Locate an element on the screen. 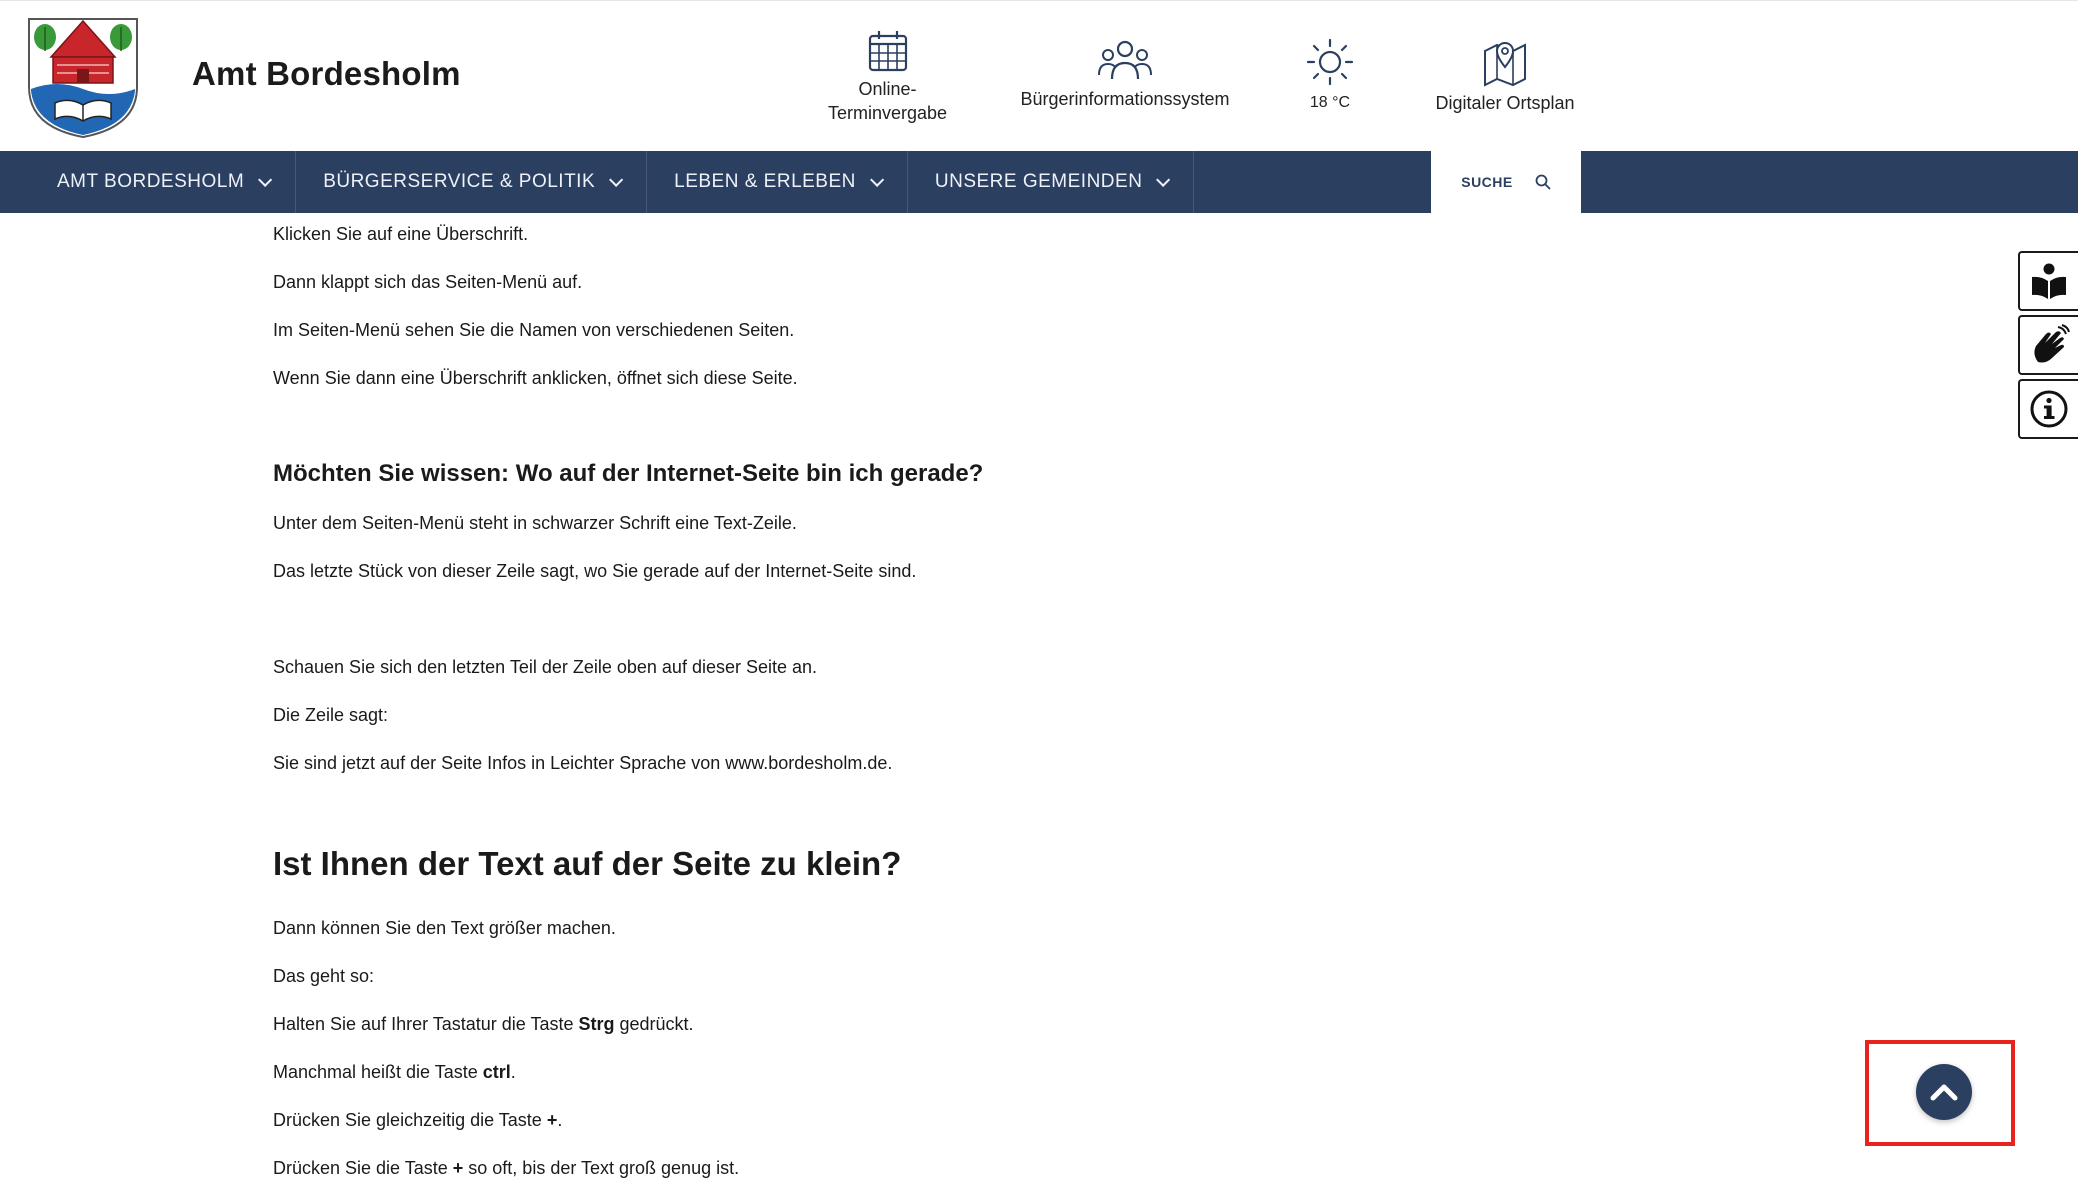 Image resolution: width=2078 pixels, height=1200 pixels. easy-language-icon is located at coordinates (2049, 281).